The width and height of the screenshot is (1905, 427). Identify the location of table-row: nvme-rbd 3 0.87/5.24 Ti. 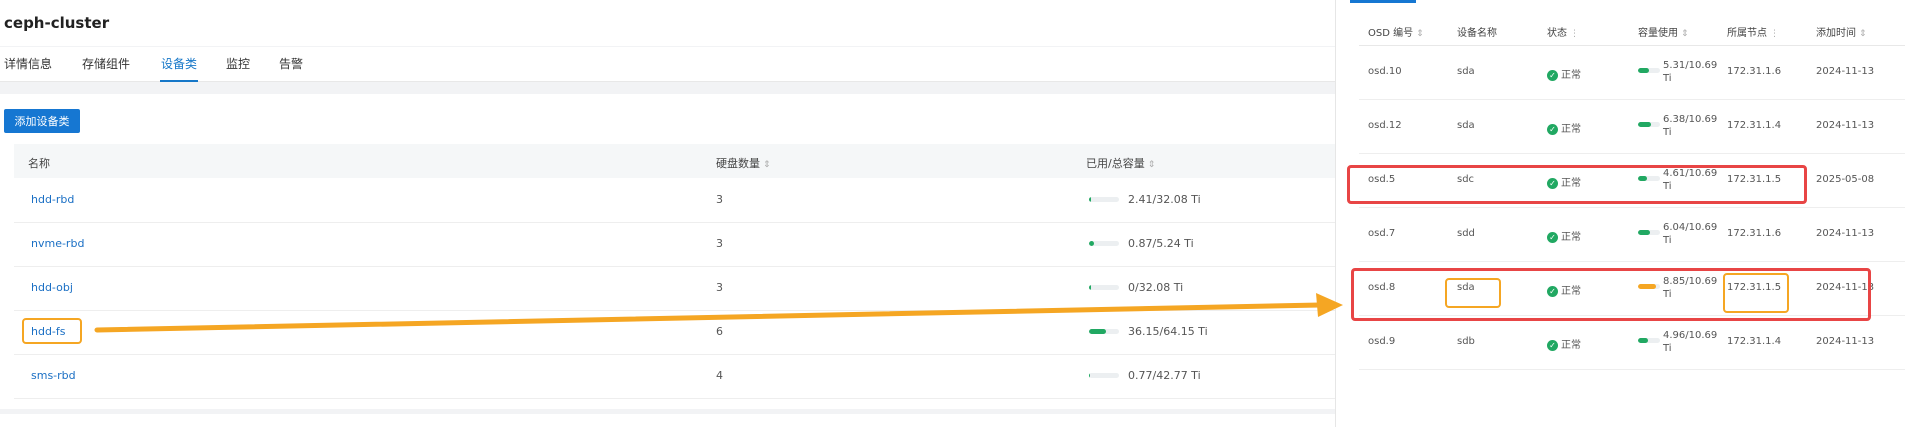
(674, 244).